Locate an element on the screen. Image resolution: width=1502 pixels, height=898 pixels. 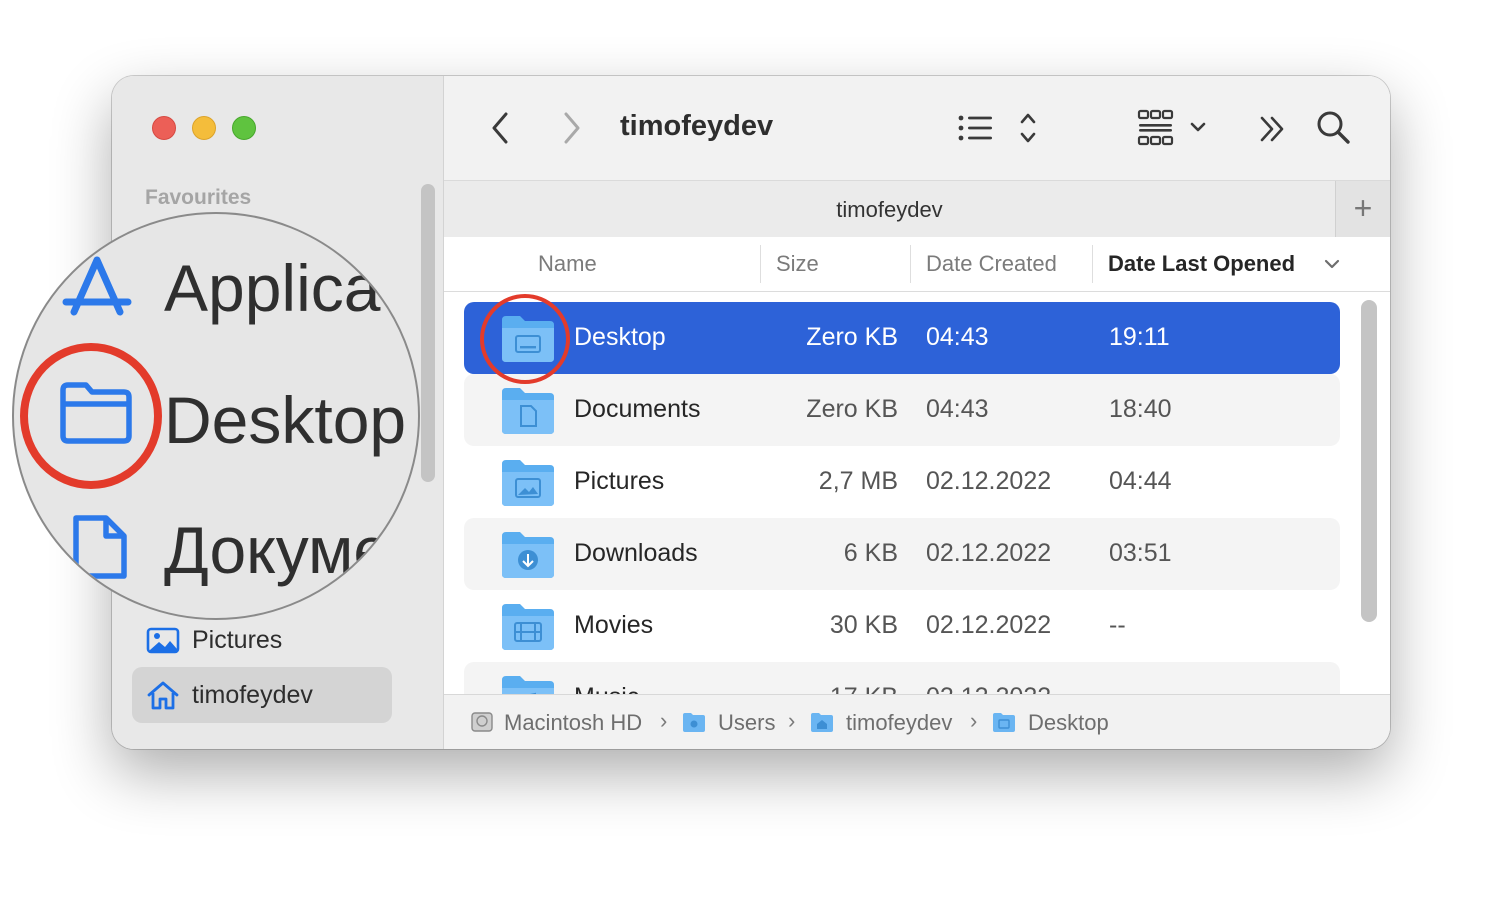
desktop-folder-icon is located at coordinates (1004, 722).